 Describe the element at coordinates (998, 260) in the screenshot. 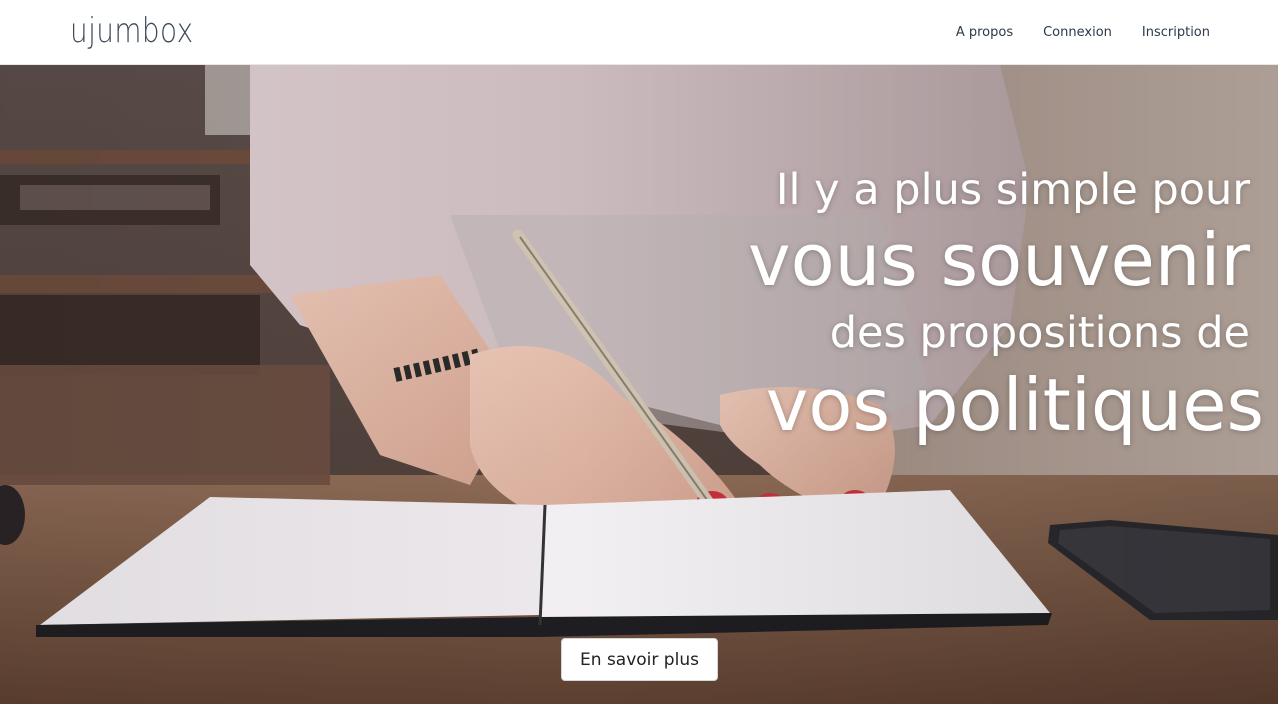

I see `headline-line-2: vous souvenir` at that location.